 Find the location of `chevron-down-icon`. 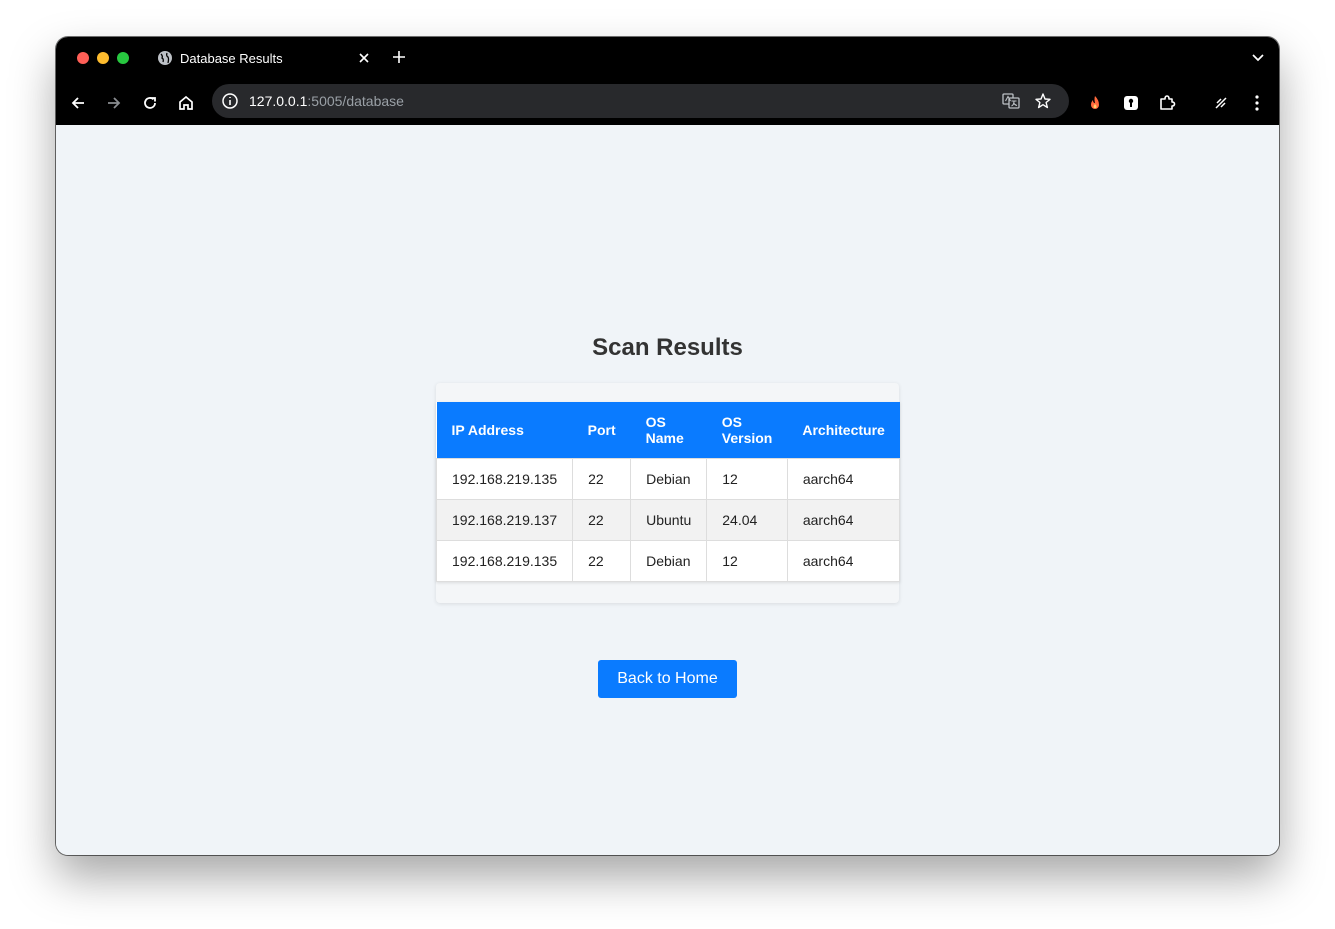

chevron-down-icon is located at coordinates (1258, 58).